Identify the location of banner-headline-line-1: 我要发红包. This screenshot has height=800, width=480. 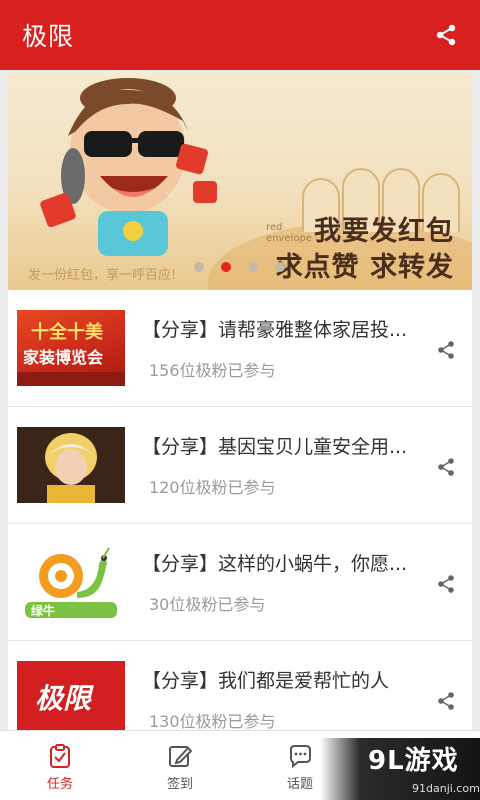
(384, 231).